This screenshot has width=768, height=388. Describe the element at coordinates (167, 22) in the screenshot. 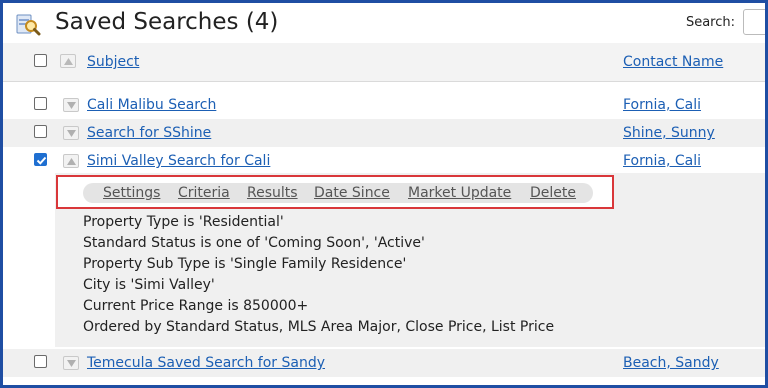

I see `page-title: Saved Searches (4)` at that location.